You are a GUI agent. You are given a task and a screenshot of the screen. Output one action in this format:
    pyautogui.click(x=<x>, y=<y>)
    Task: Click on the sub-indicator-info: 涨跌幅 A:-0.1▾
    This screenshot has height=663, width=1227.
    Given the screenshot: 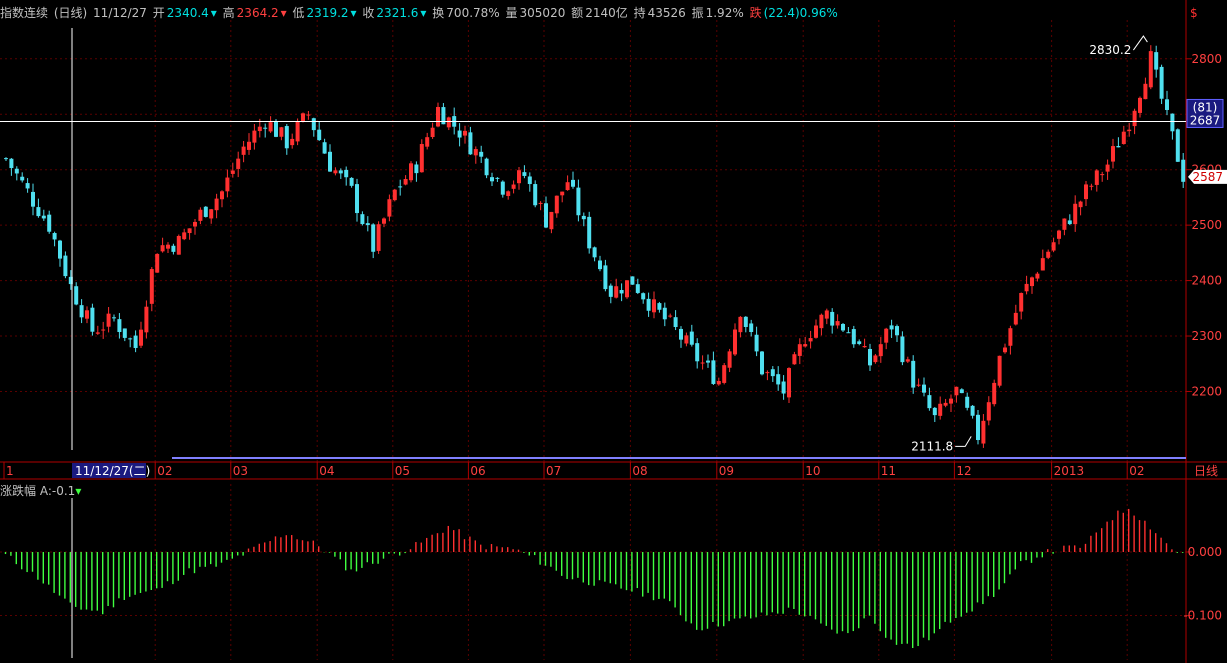 What is the action you would take?
    pyautogui.click(x=40, y=490)
    